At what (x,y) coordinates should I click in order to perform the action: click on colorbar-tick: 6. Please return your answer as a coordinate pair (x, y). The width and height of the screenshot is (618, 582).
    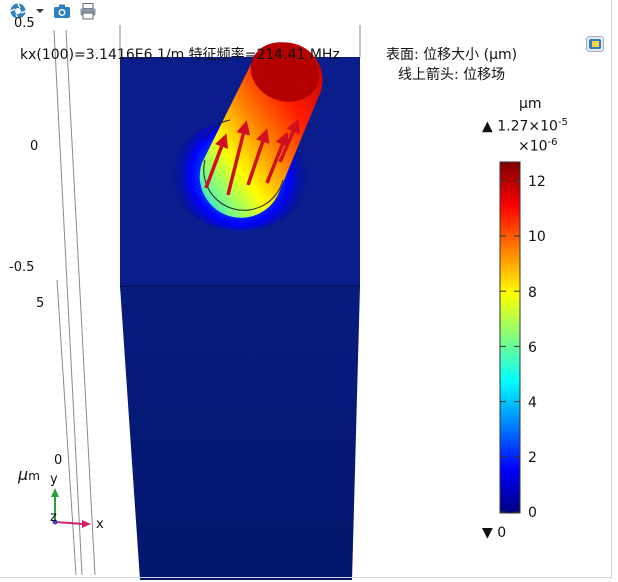
    Looking at the image, I should click on (532, 348).